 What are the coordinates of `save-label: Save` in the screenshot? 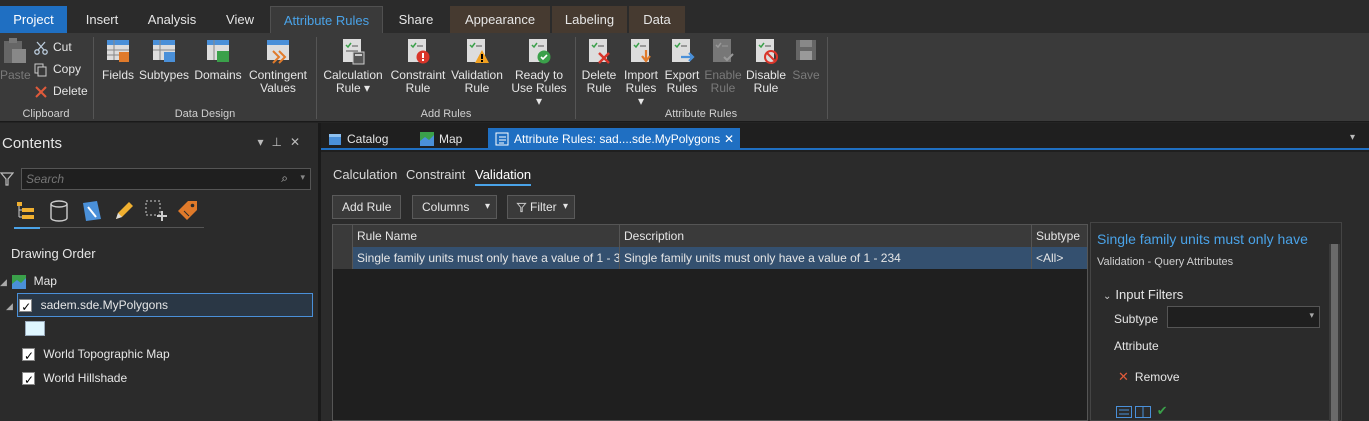 It's located at (806, 75).